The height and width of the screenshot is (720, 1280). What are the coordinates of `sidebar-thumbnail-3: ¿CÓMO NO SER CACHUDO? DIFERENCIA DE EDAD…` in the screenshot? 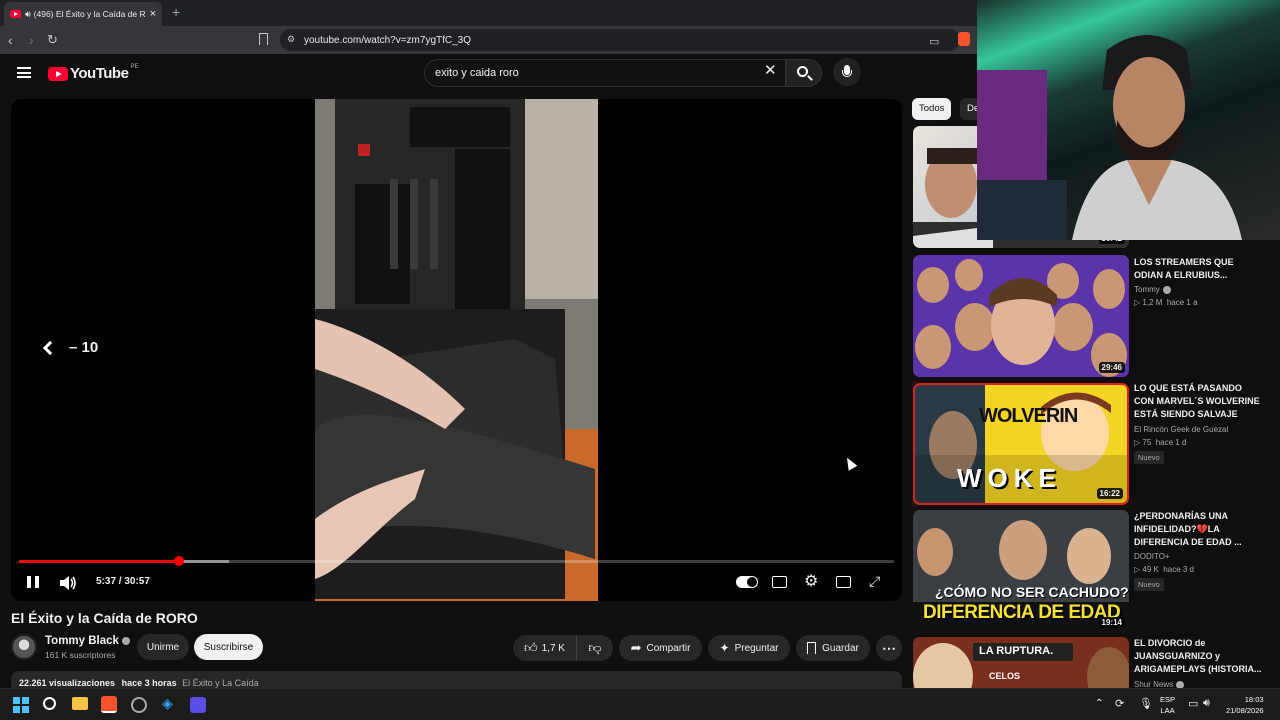 It's located at (1021, 571).